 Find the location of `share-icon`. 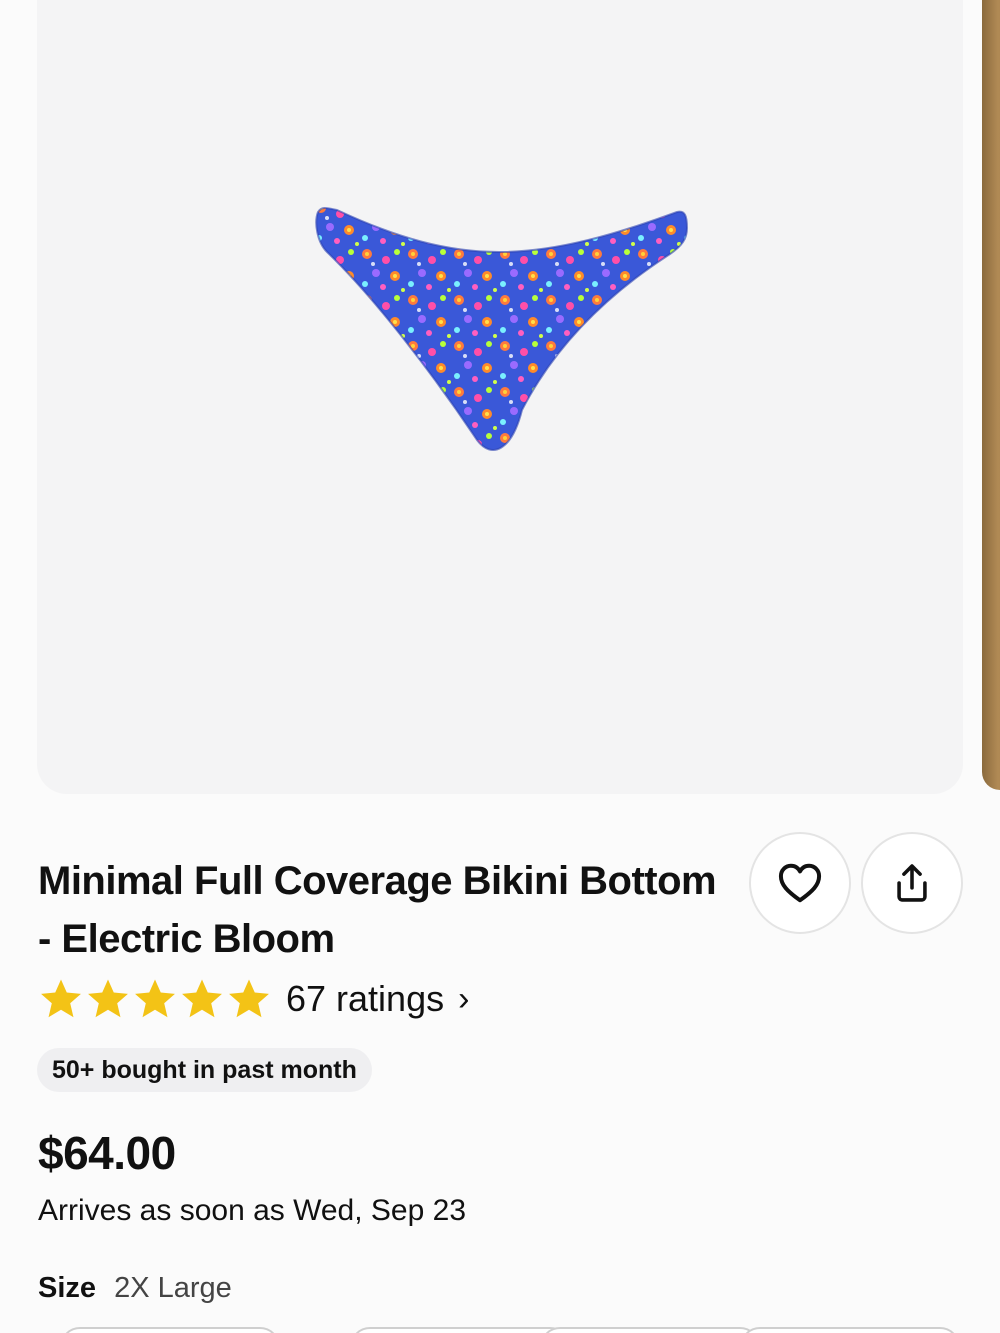

share-icon is located at coordinates (912, 883).